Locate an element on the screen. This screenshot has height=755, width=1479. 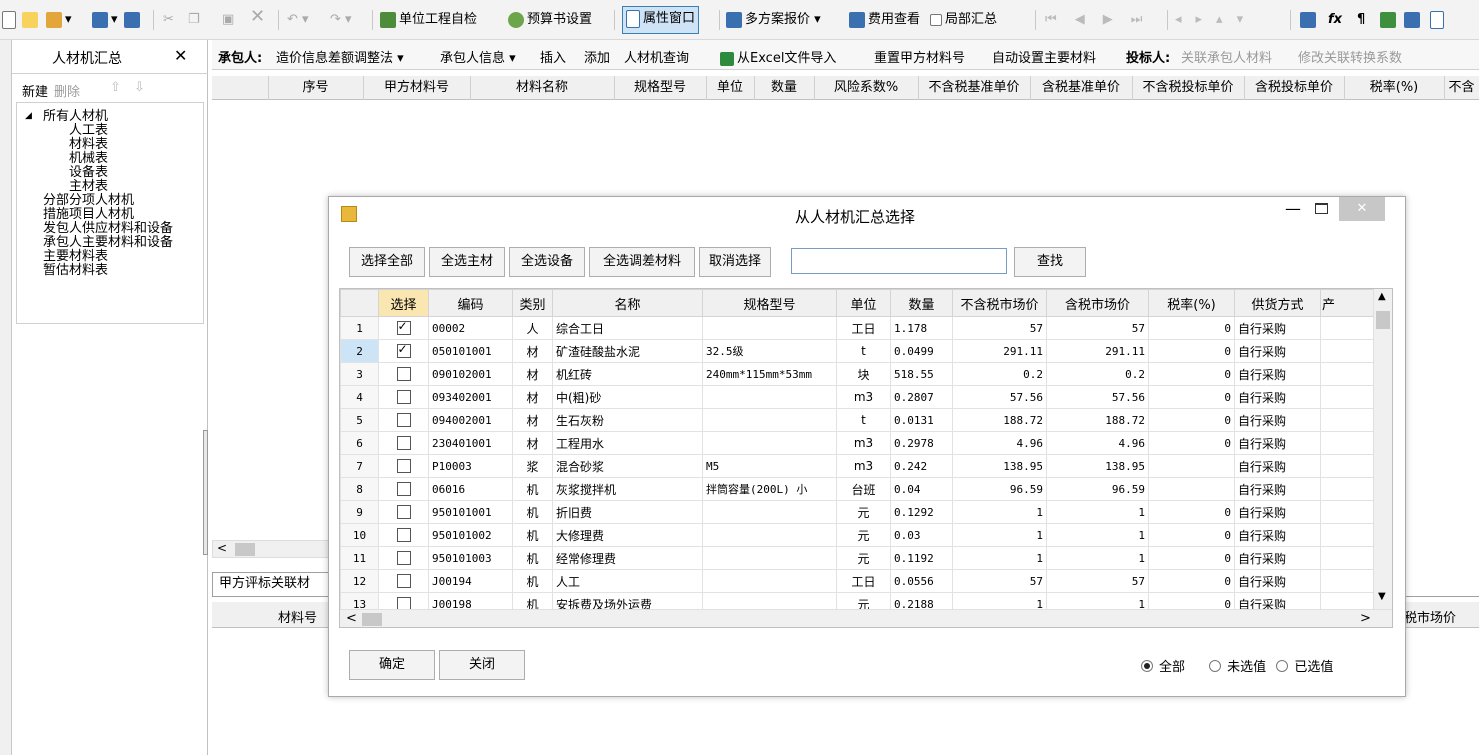
insert-button: 插入 is located at coordinates (553, 56).